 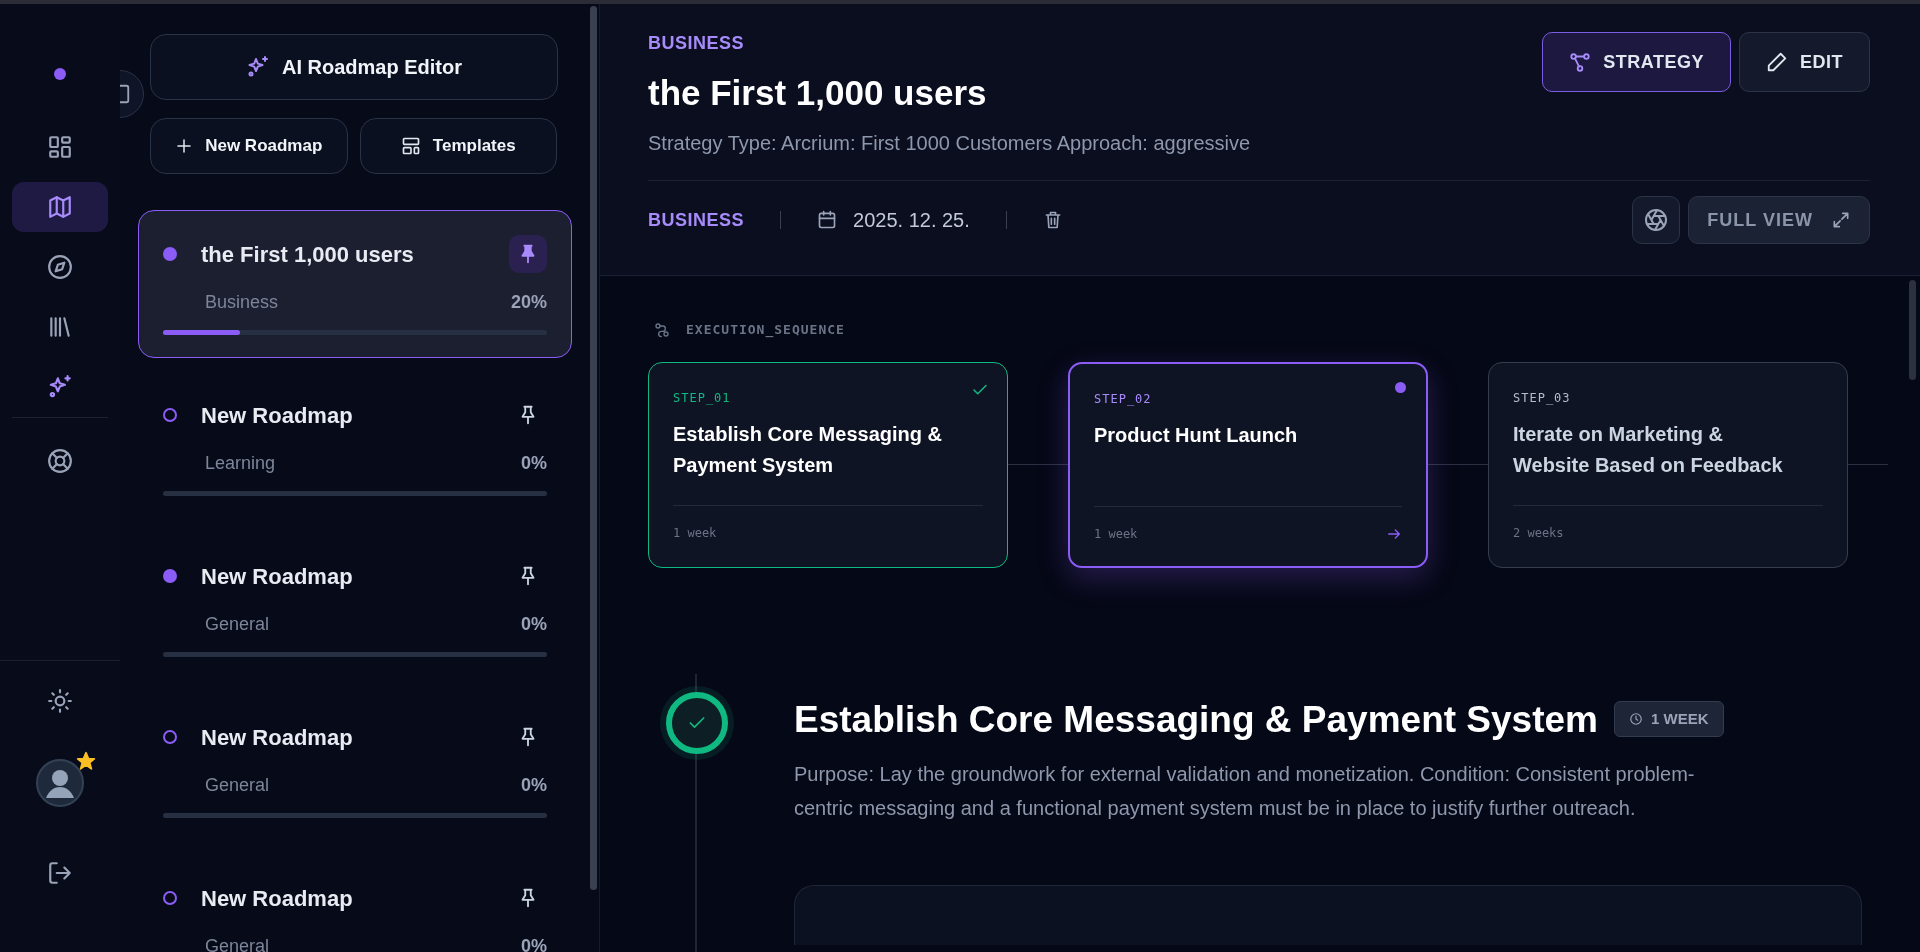 I want to click on avatar, so click(x=60, y=783).